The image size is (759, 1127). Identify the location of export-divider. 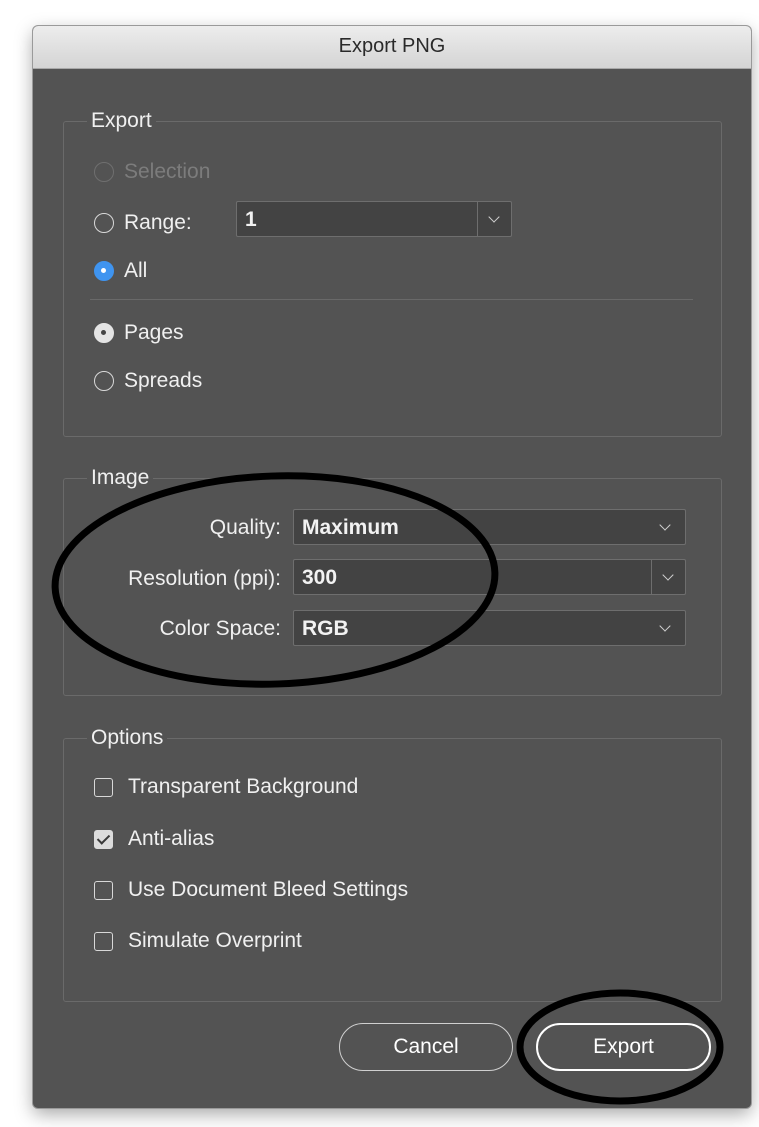
(391, 299).